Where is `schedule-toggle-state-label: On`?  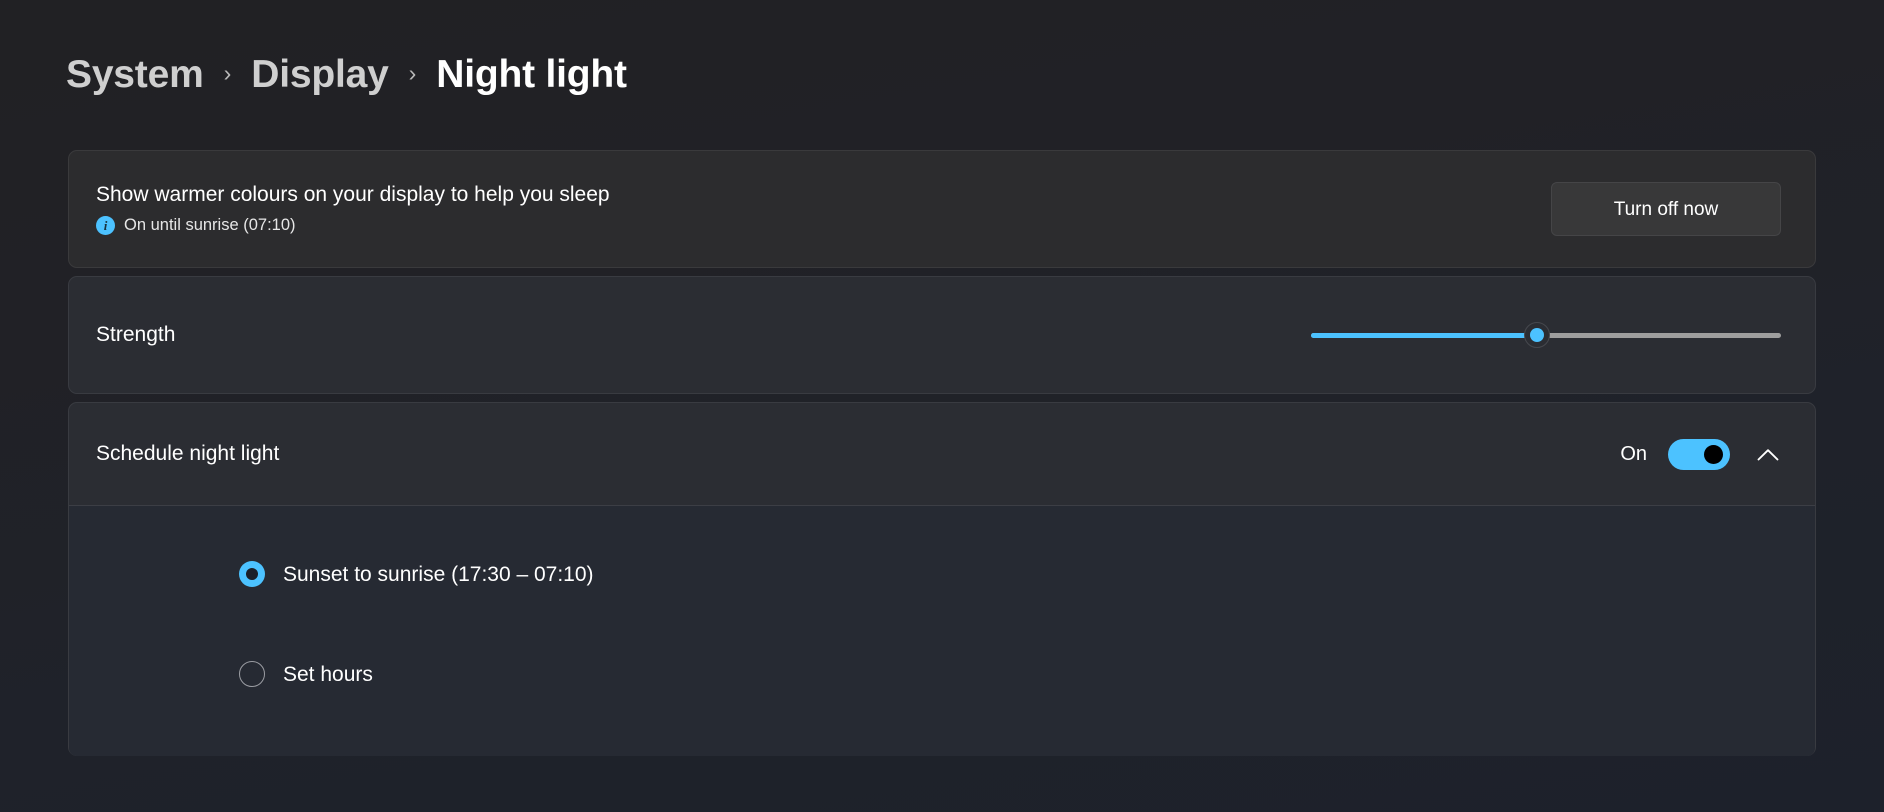
schedule-toggle-state-label: On is located at coordinates (1633, 453).